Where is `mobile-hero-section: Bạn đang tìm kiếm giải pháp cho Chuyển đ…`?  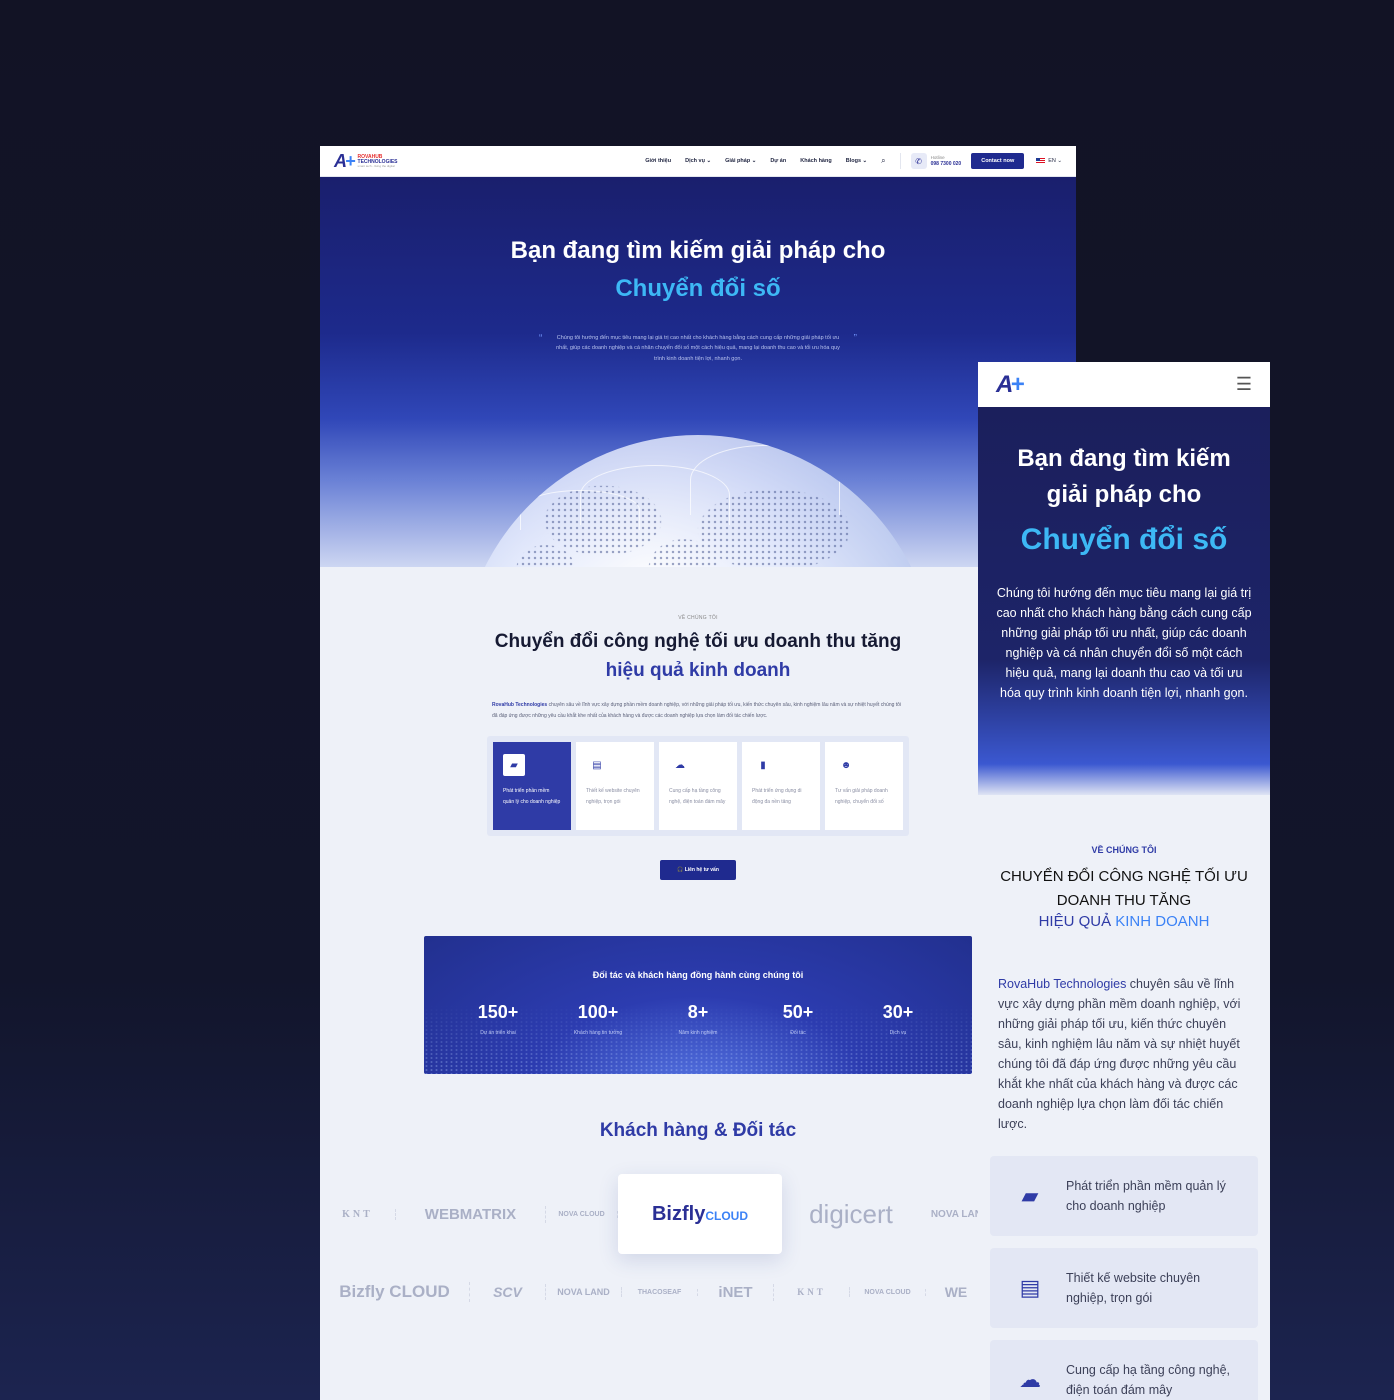
mobile-hero-section: Bạn đang tìm kiếm giải pháp cho Chuyển đ… is located at coordinates (1124, 601).